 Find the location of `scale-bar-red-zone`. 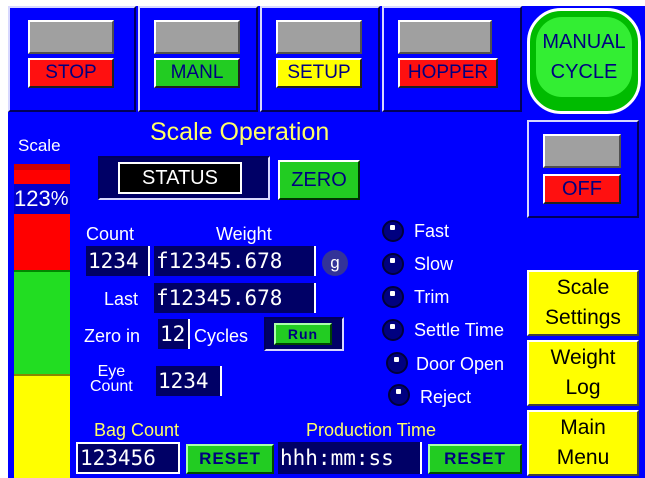

scale-bar-red-zone is located at coordinates (42, 218).